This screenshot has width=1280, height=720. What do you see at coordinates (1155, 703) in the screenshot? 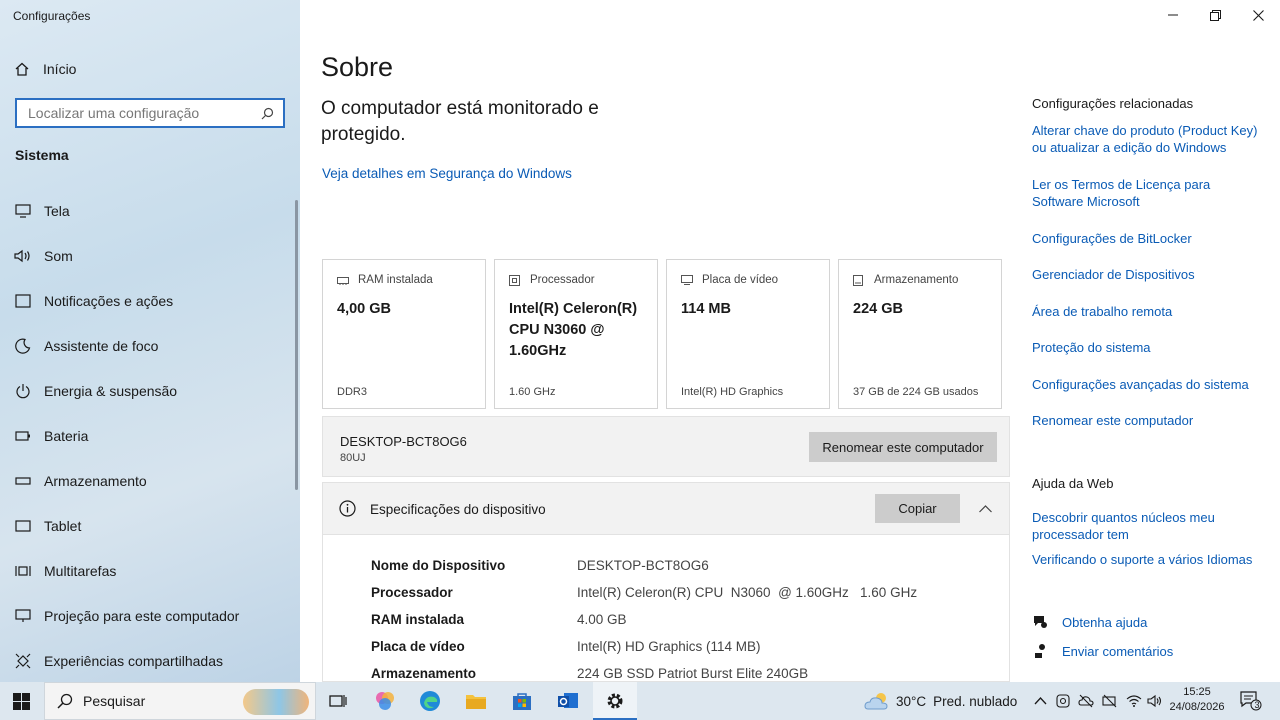
I see `volume-icon` at bounding box center [1155, 703].